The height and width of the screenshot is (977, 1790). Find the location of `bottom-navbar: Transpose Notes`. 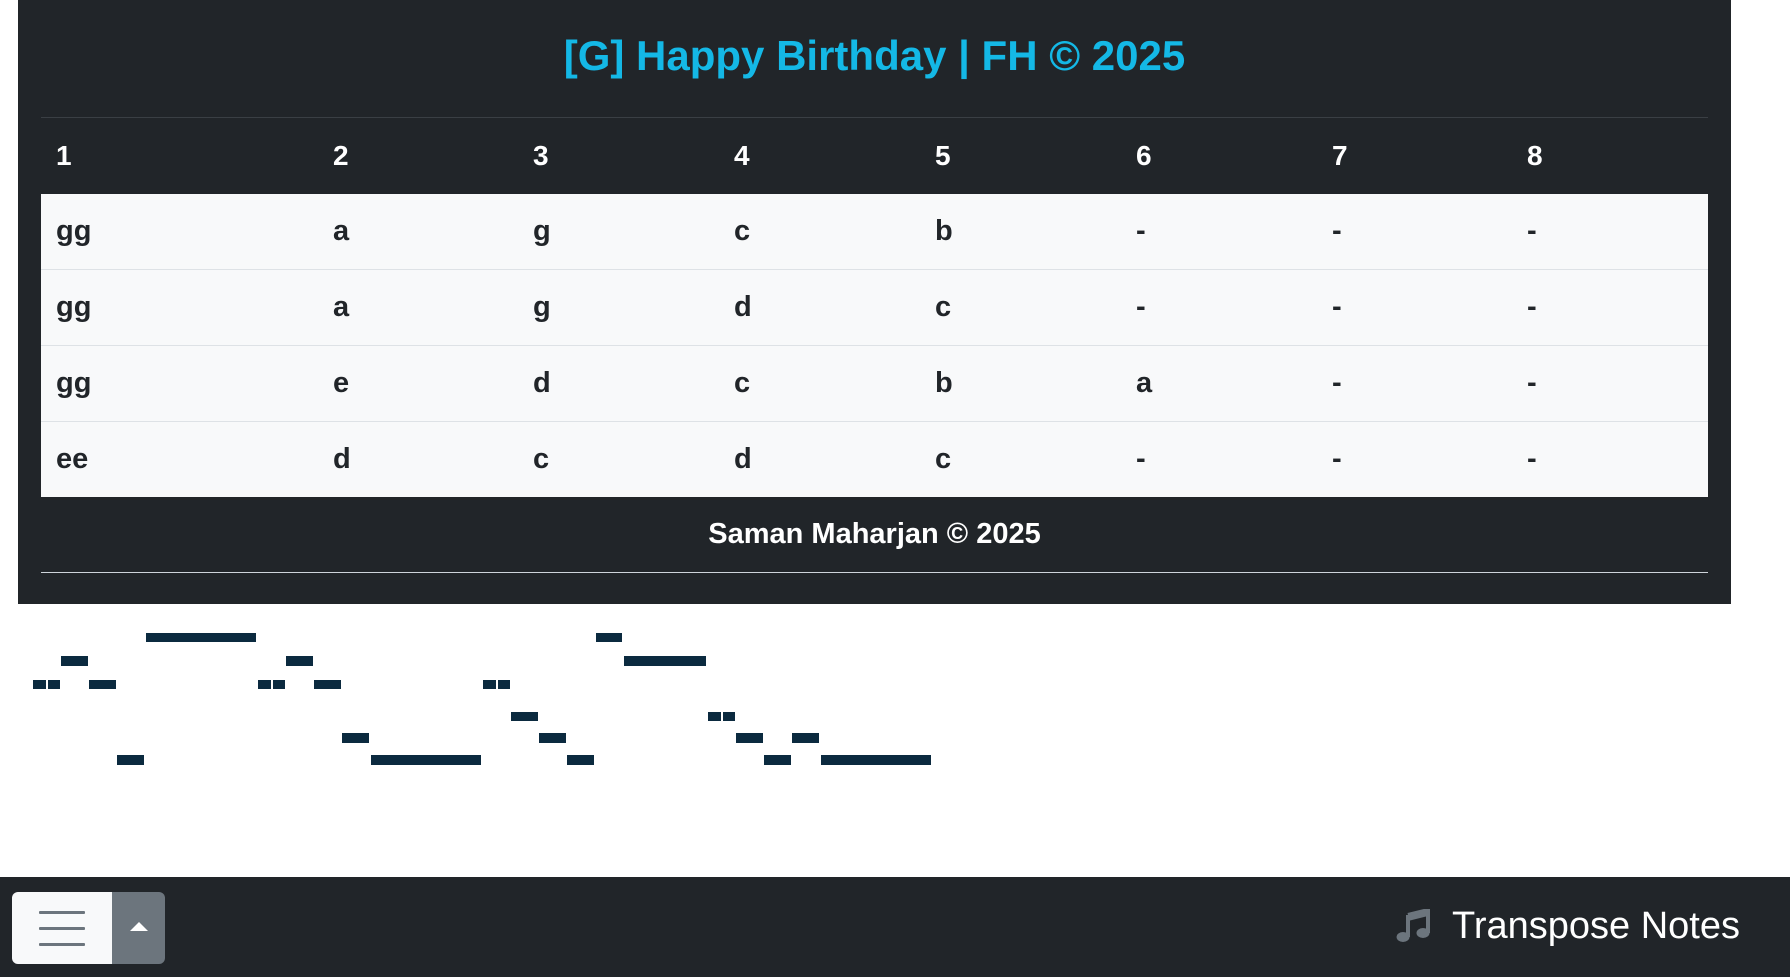

bottom-navbar: Transpose Notes is located at coordinates (895, 927).